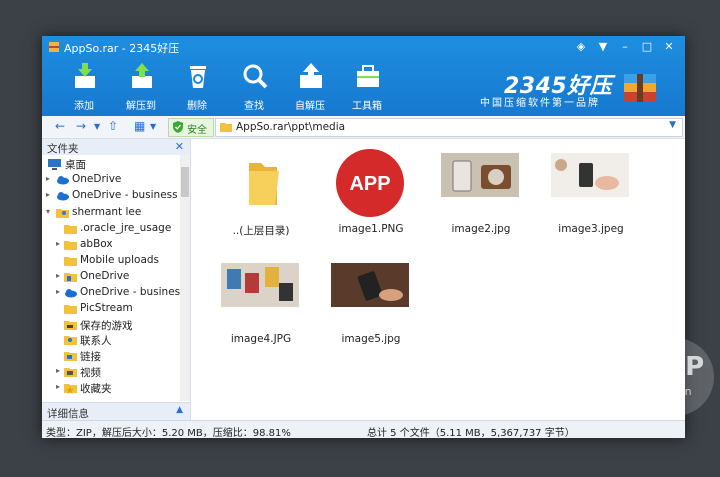 Image resolution: width=720 pixels, height=477 pixels. I want to click on extract-to-button: 解压到, so click(141, 88).